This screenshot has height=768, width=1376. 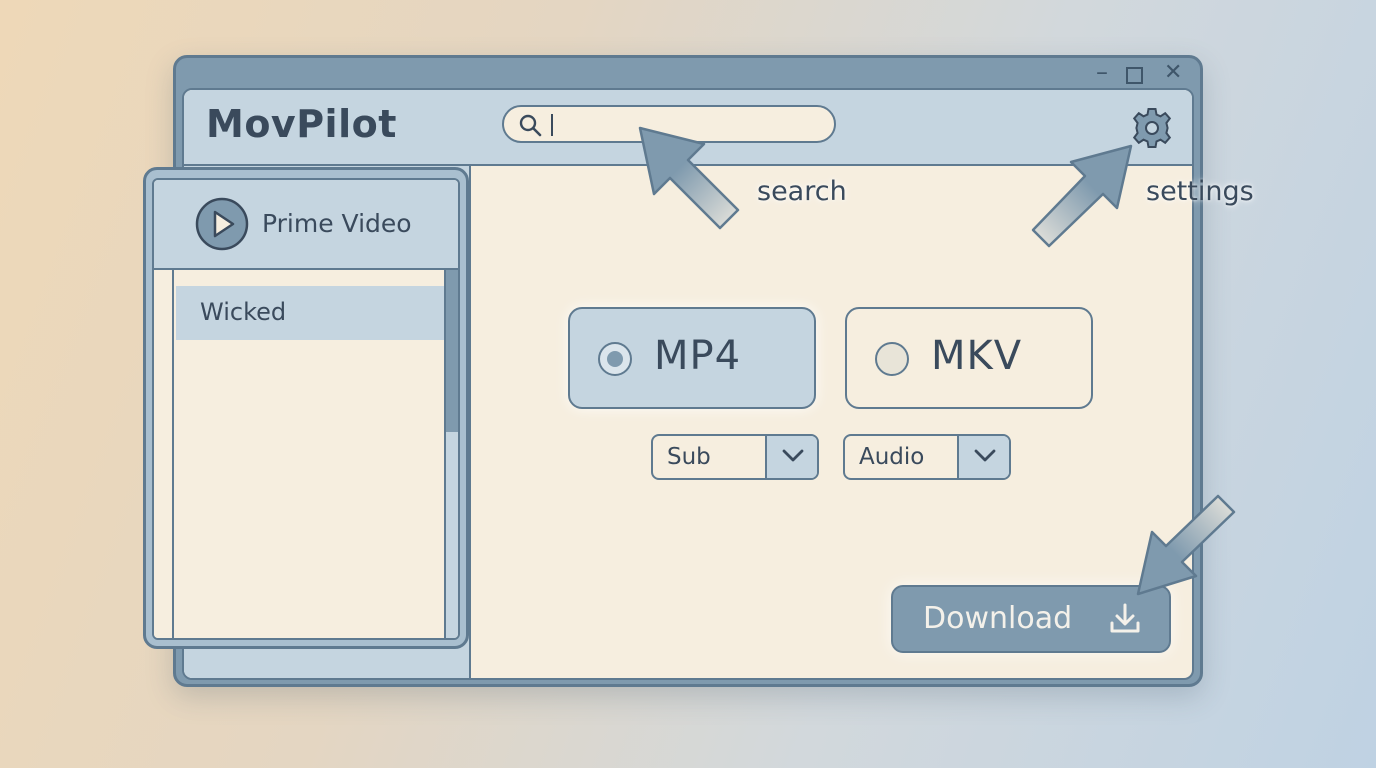 What do you see at coordinates (698, 356) in the screenshot?
I see `format-label-mp4: MP4` at bounding box center [698, 356].